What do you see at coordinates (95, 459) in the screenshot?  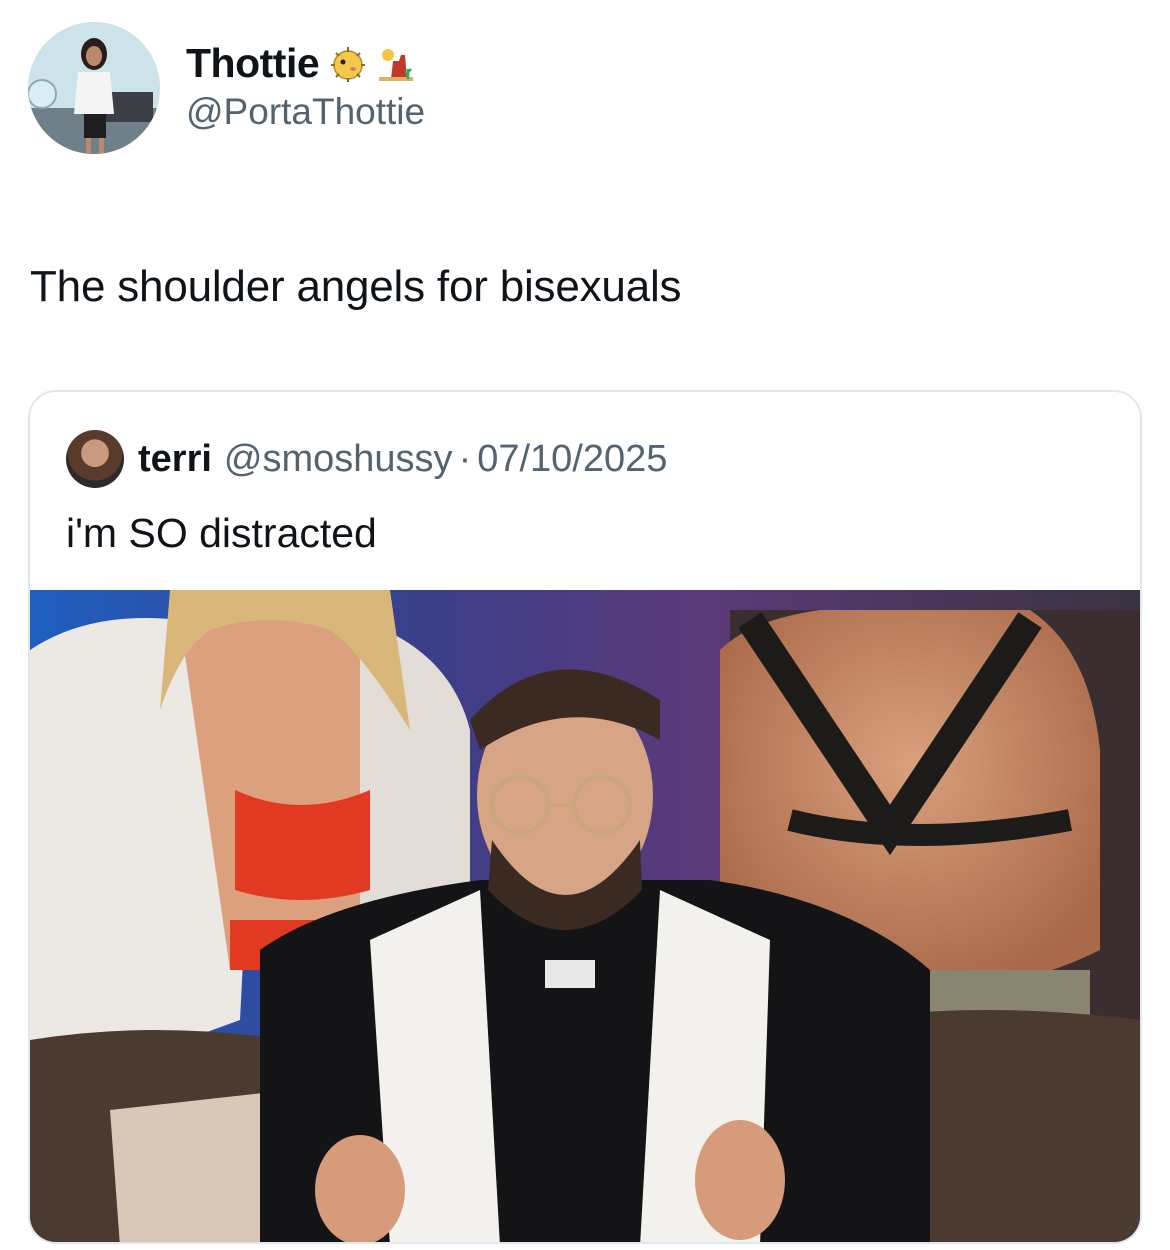 I see `quoted-author-avatar` at bounding box center [95, 459].